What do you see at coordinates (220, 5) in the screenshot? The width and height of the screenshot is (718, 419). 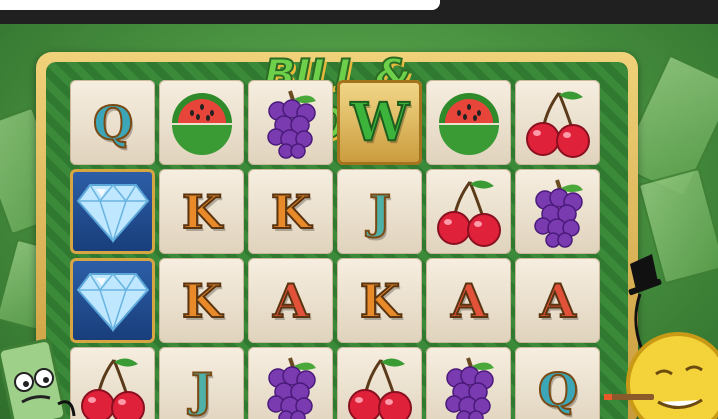 I see `address-bar` at bounding box center [220, 5].